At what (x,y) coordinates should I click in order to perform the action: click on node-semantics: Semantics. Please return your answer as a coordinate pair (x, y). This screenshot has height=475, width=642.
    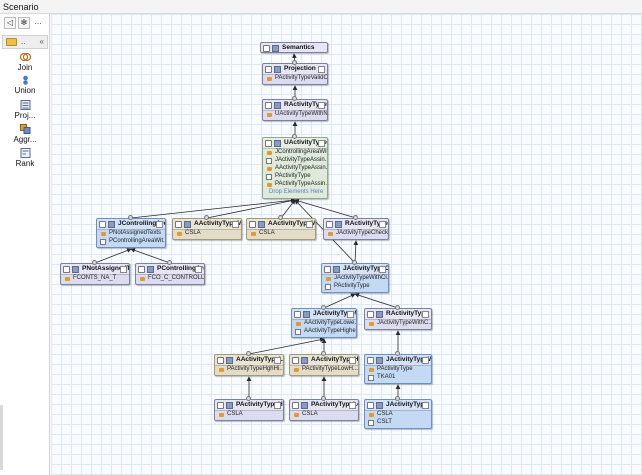
    Looking at the image, I should click on (294, 47).